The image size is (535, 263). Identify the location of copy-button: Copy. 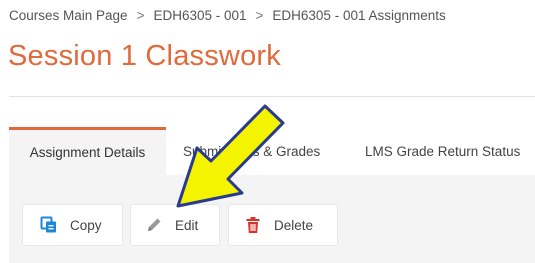
(72, 225).